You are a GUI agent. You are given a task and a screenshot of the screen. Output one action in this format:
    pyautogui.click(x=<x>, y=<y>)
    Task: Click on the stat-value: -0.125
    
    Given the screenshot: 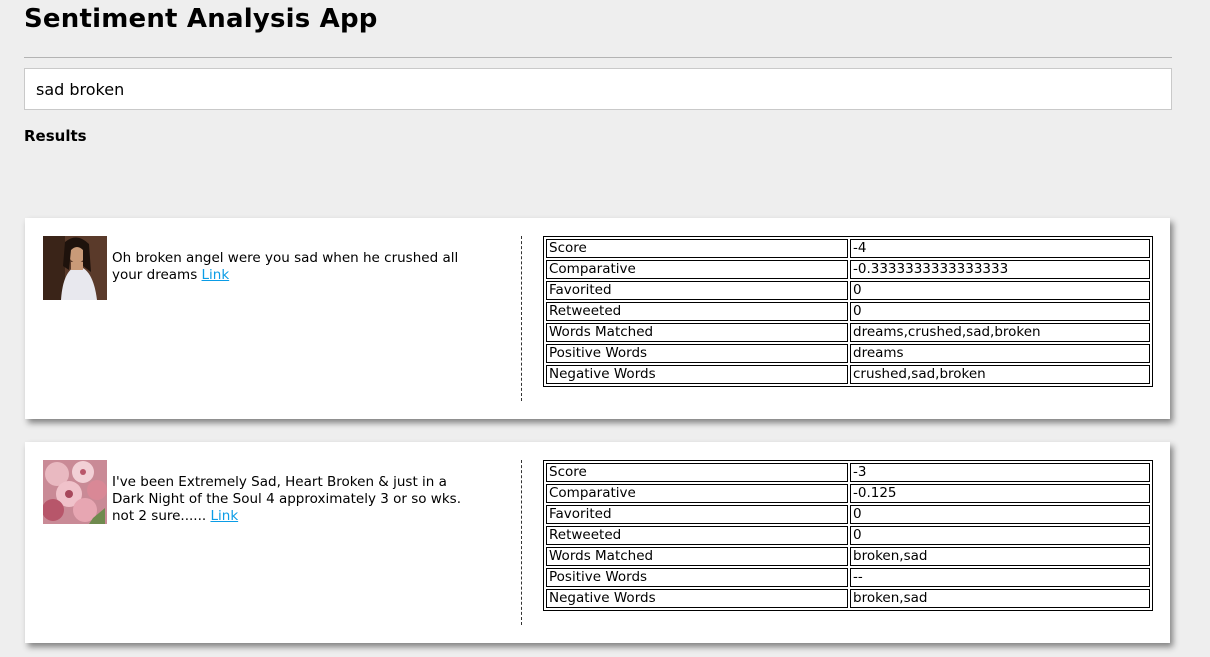 What is the action you would take?
    pyautogui.click(x=1000, y=493)
    